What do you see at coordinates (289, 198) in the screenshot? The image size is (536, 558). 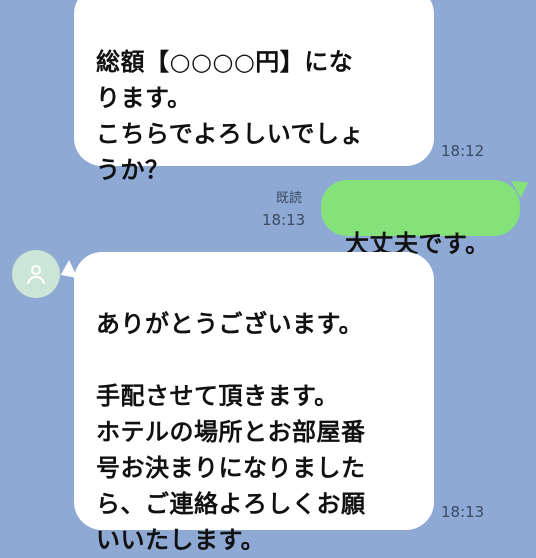 I see `read-status: 既読` at bounding box center [289, 198].